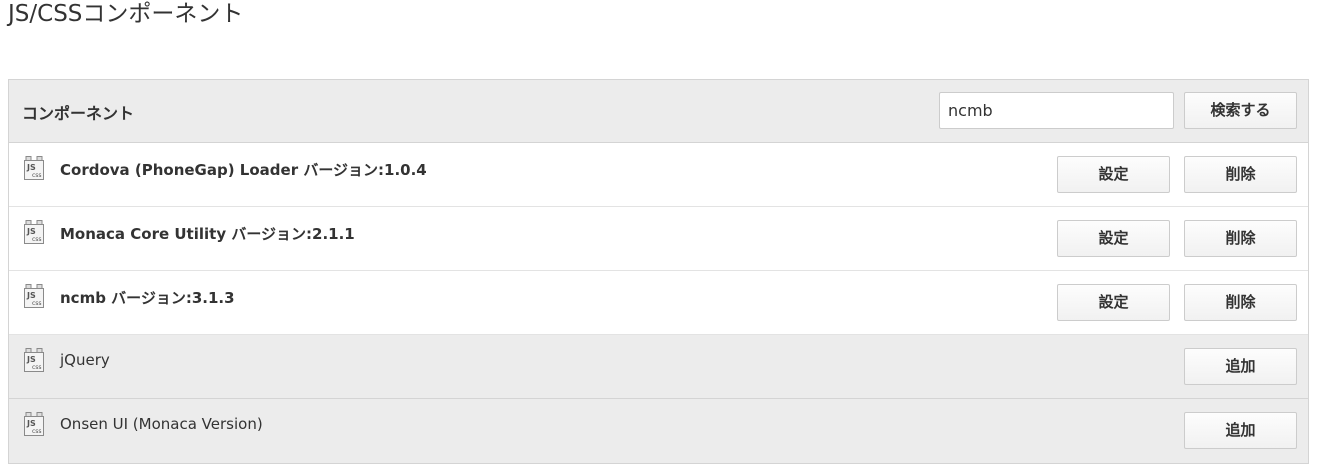  Describe the element at coordinates (243, 170) in the screenshot. I see `component-name: Cordova (PhoneGap) Loader バージョン:1.0.4` at that location.